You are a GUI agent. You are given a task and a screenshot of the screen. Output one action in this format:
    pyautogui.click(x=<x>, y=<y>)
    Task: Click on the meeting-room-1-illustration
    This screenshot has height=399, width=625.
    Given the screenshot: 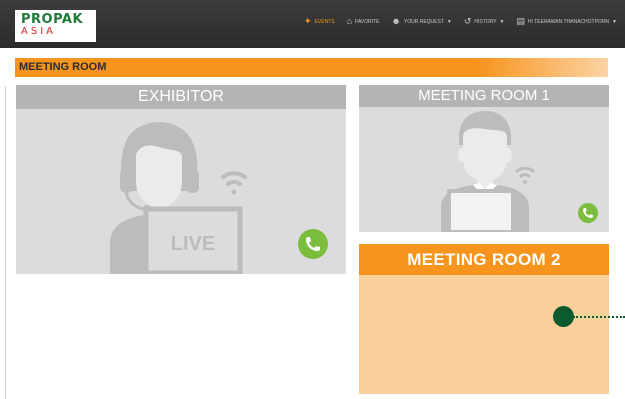 What is the action you would take?
    pyautogui.click(x=488, y=171)
    